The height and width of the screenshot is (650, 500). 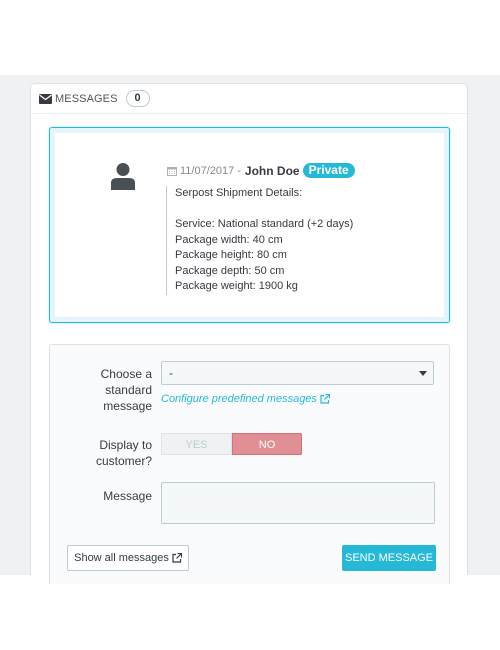 What do you see at coordinates (172, 171) in the screenshot?
I see `calendar-icon` at bounding box center [172, 171].